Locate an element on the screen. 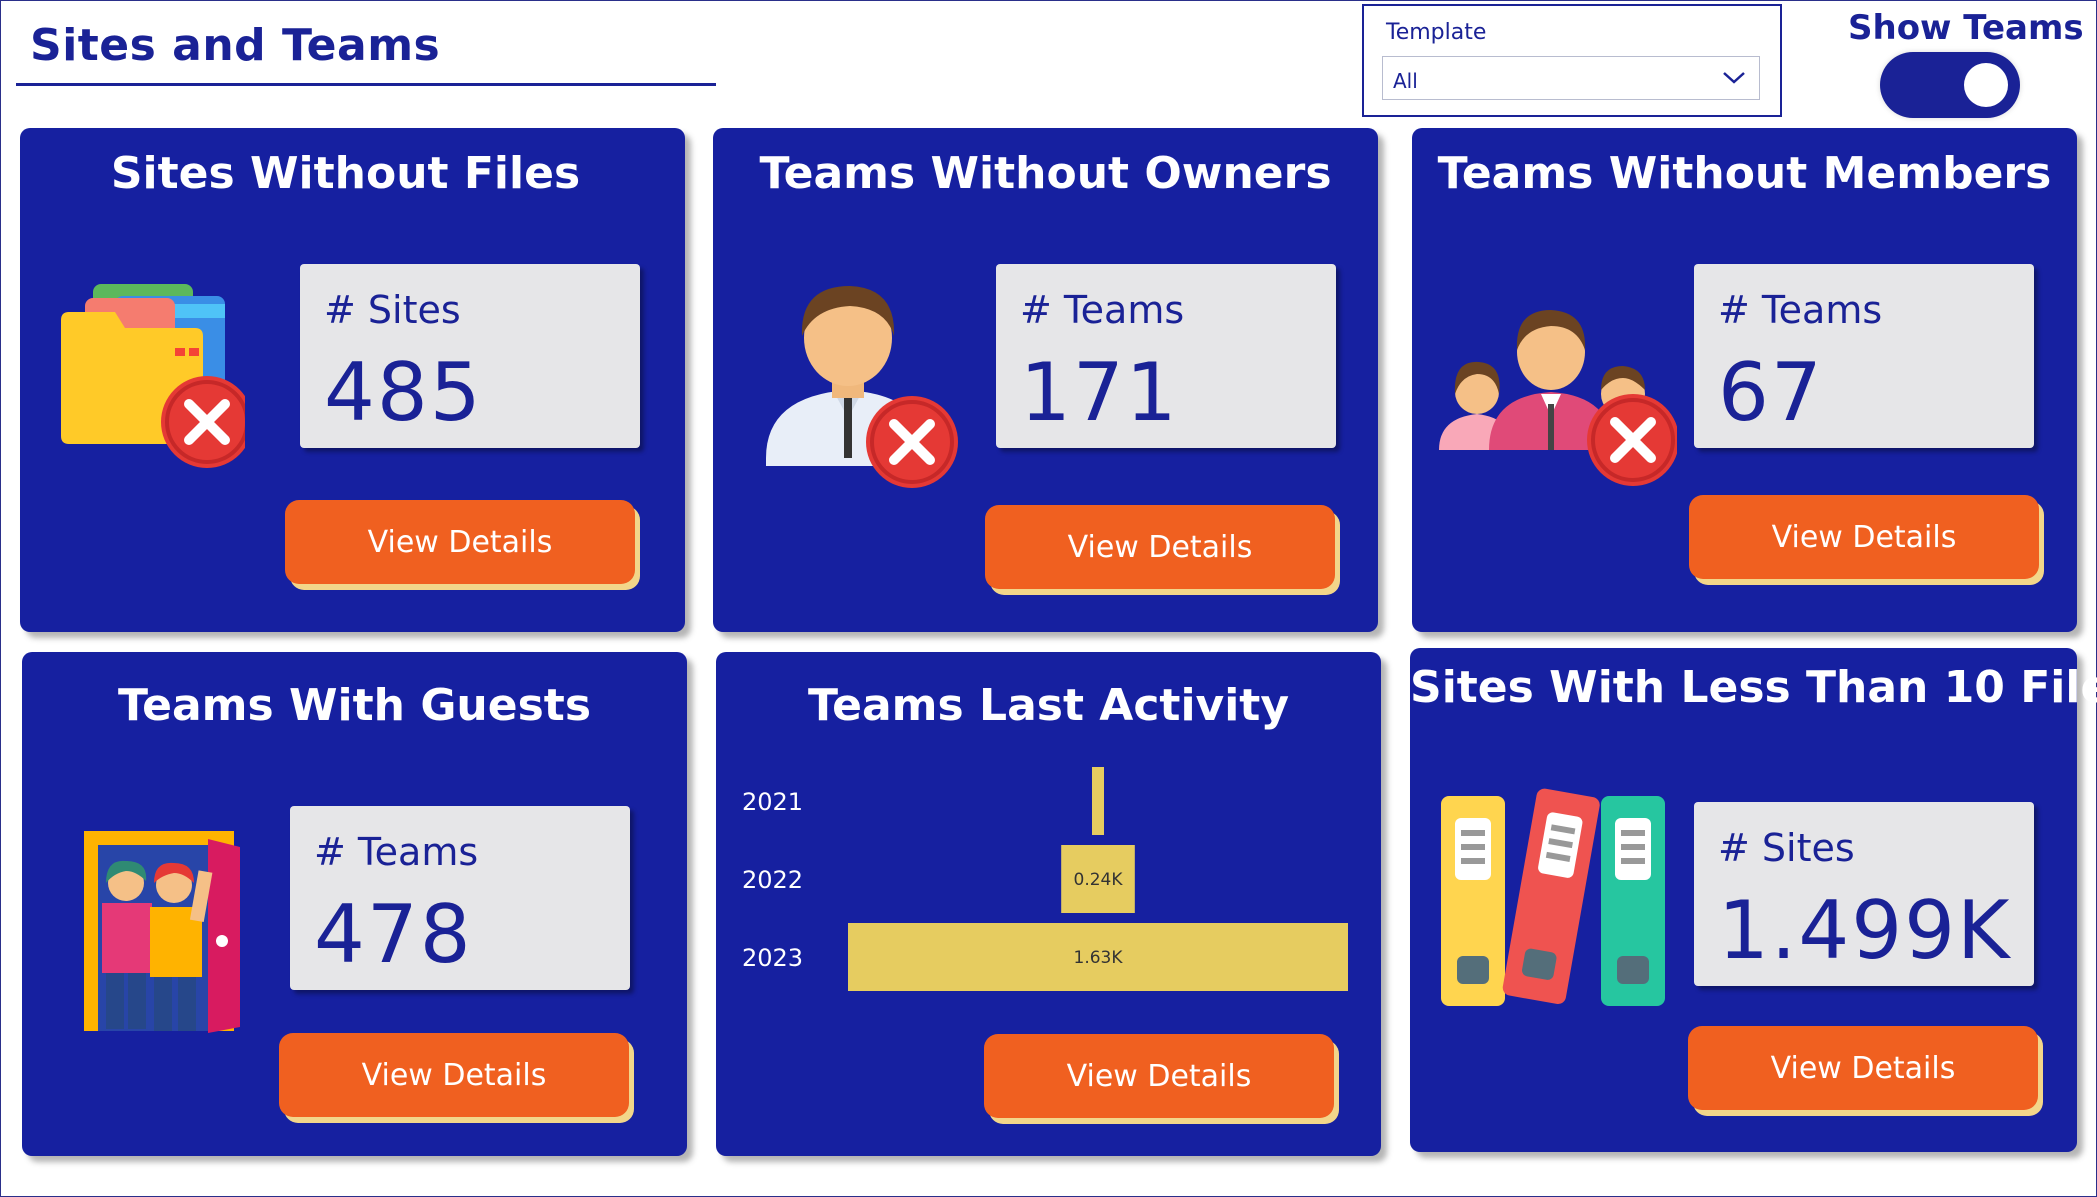 This screenshot has width=2097, height=1197. kpi-box: # Teams 171 is located at coordinates (1166, 356).